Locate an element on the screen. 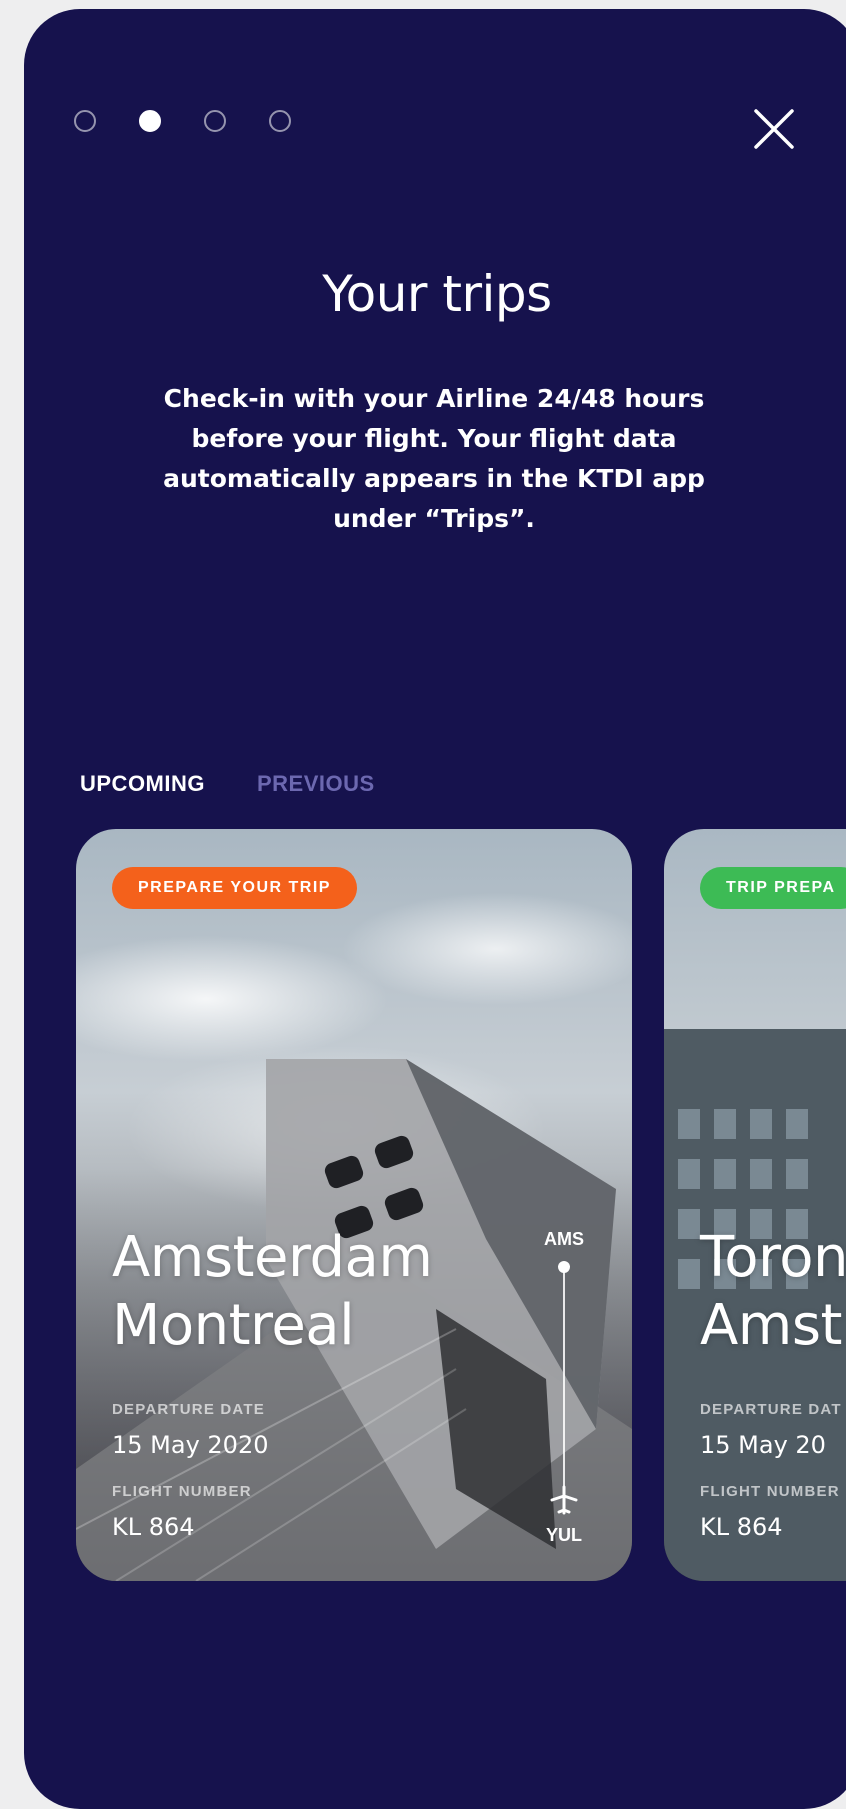 This screenshot has height=1809, width=846. departure-date-value: 15 May 2020 is located at coordinates (190, 1445).